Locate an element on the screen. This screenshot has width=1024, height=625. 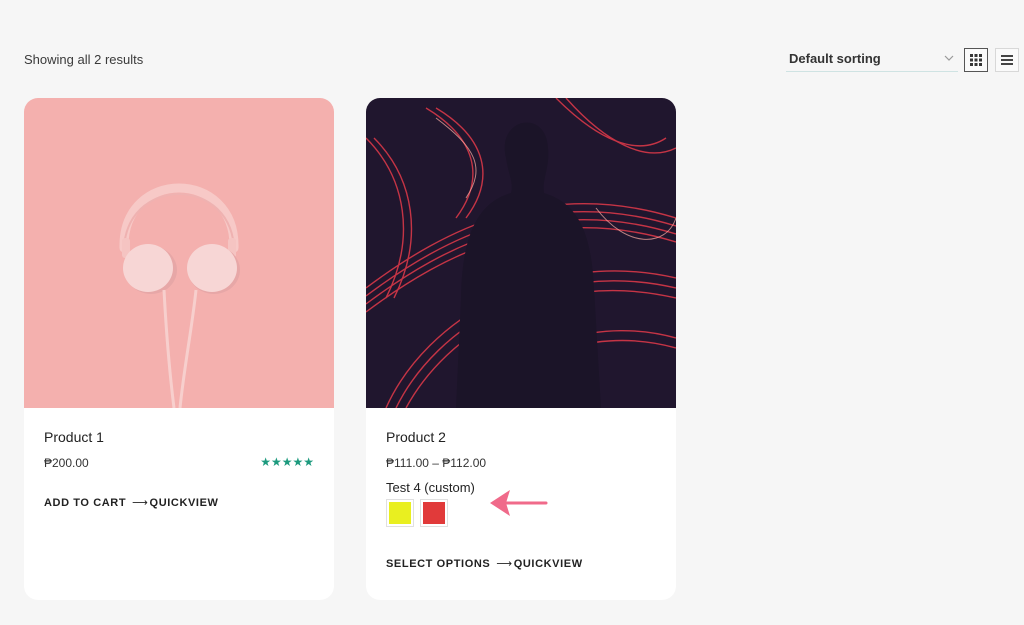
result-count: Showing all 2 results is located at coordinates (84, 59).